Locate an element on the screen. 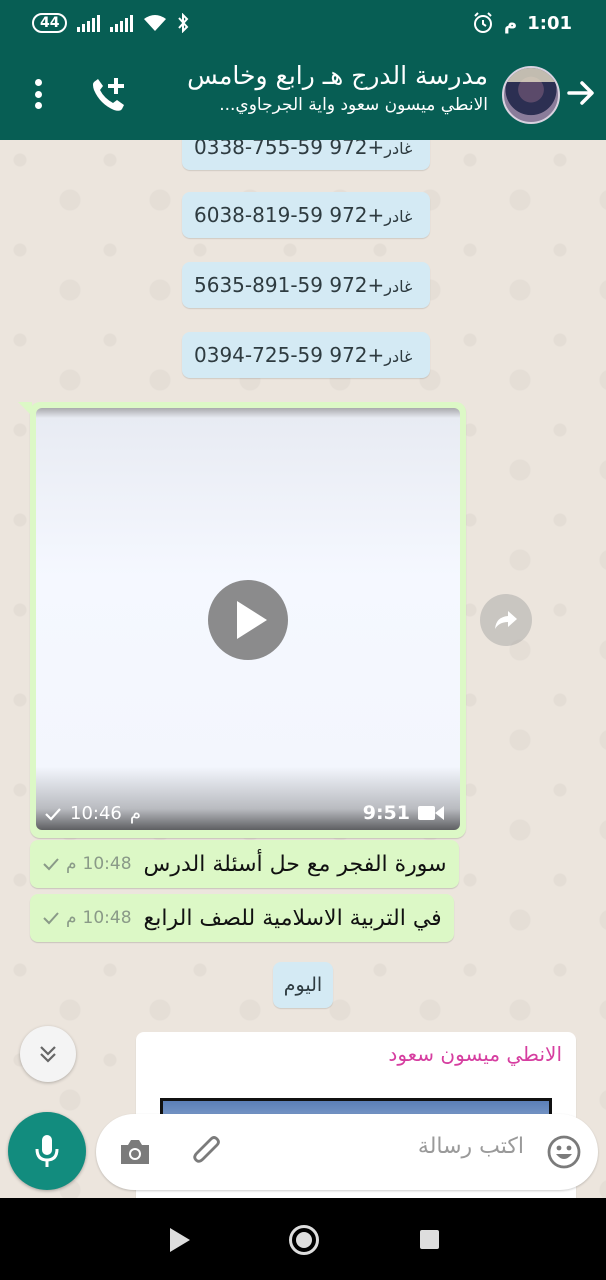 The image size is (606, 1280). video-duration-block: 9:51 is located at coordinates (403, 813).